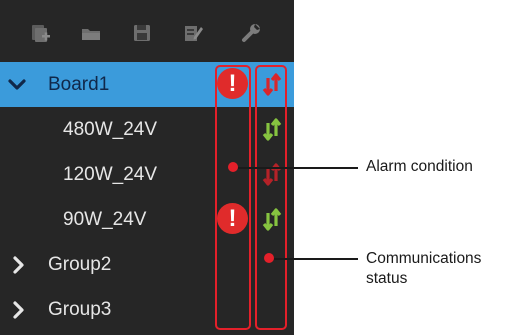 The image size is (507, 335). What do you see at coordinates (110, 174) in the screenshot?
I see `tree-row-label: 120W_24V` at bounding box center [110, 174].